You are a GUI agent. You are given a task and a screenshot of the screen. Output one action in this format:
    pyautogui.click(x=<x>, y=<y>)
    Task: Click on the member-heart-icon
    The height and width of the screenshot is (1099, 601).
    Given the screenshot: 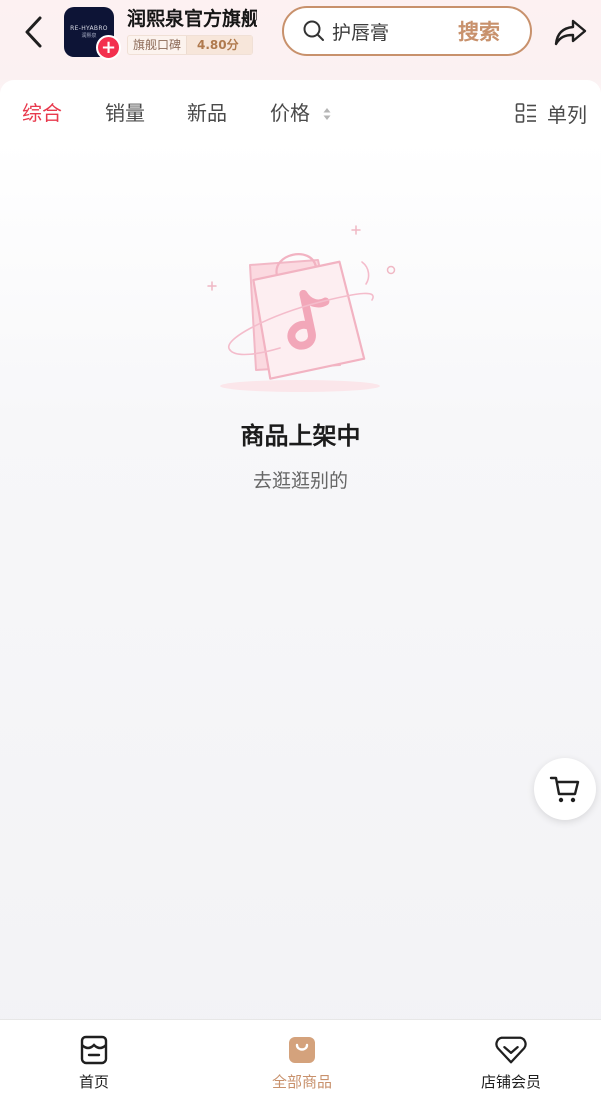 What is the action you would take?
    pyautogui.click(x=511, y=1050)
    